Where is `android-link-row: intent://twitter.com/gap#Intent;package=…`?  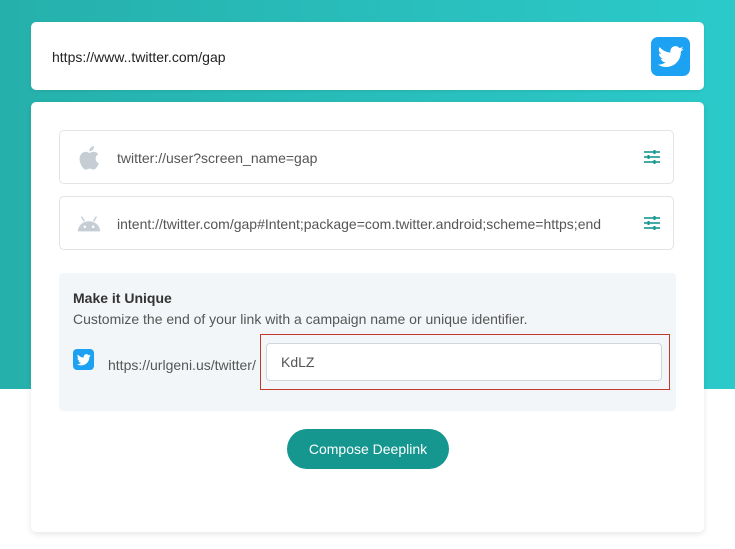
android-link-row: intent://twitter.com/gap#Intent;package=… is located at coordinates (366, 223).